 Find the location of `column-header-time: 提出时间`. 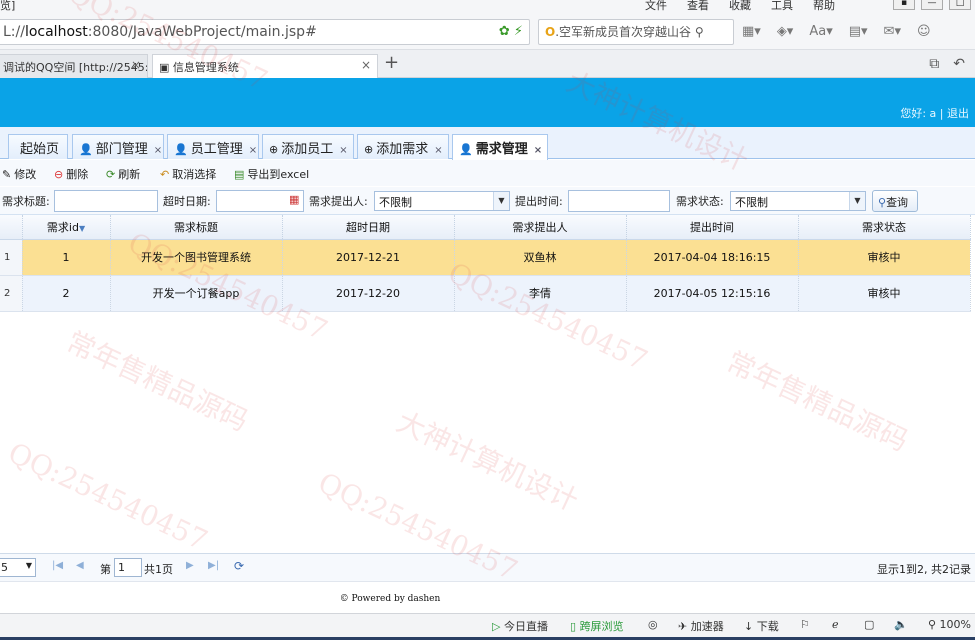

column-header-time: 提出时间 is located at coordinates (712, 227).